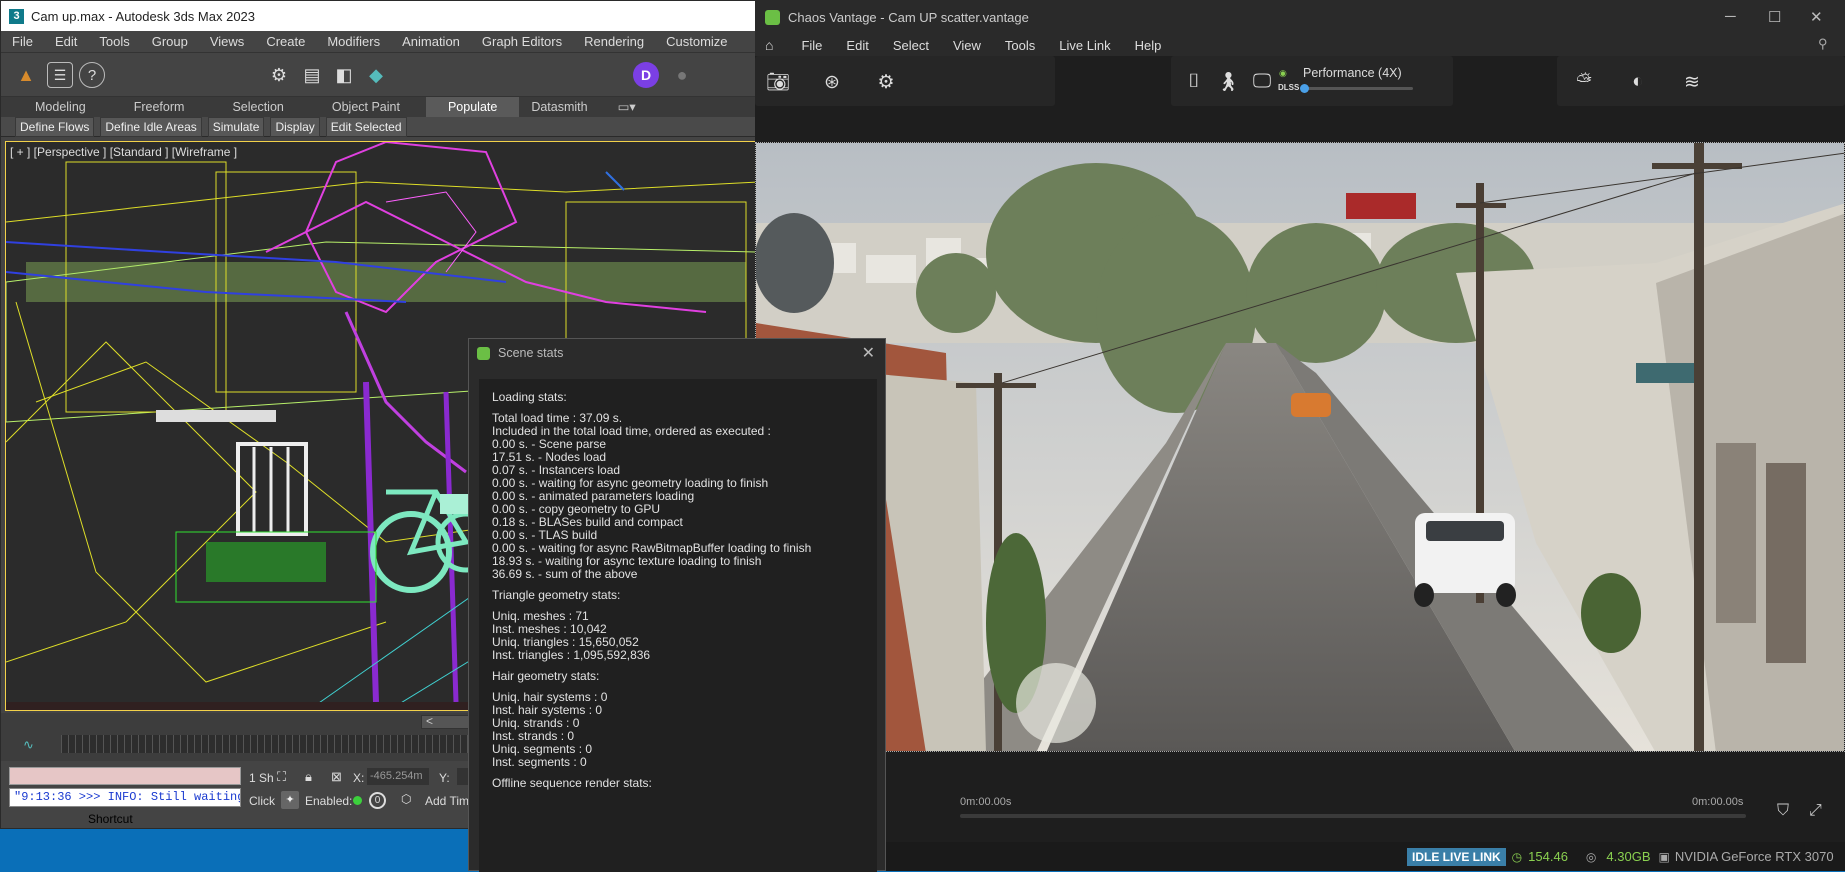 The image size is (1845, 872). I want to click on max-menu-group: Group, so click(170, 41).